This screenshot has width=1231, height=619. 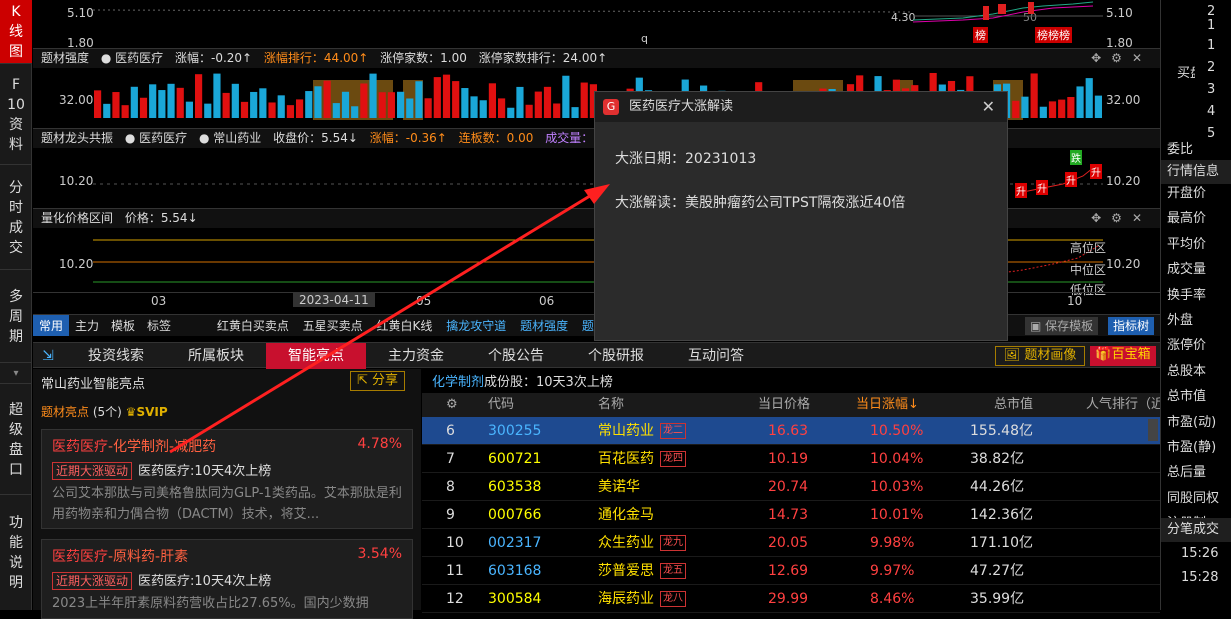 I want to click on tab-smart-highlights: 智能亮点, so click(x=316, y=356).